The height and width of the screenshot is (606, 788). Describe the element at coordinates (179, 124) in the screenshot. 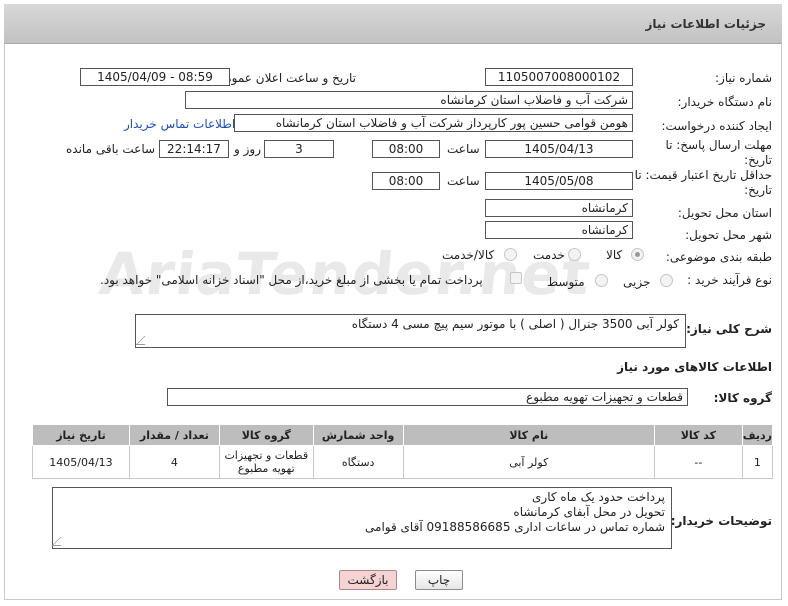

I see `contact-info-link: اطلاعات تماس خریدار` at that location.